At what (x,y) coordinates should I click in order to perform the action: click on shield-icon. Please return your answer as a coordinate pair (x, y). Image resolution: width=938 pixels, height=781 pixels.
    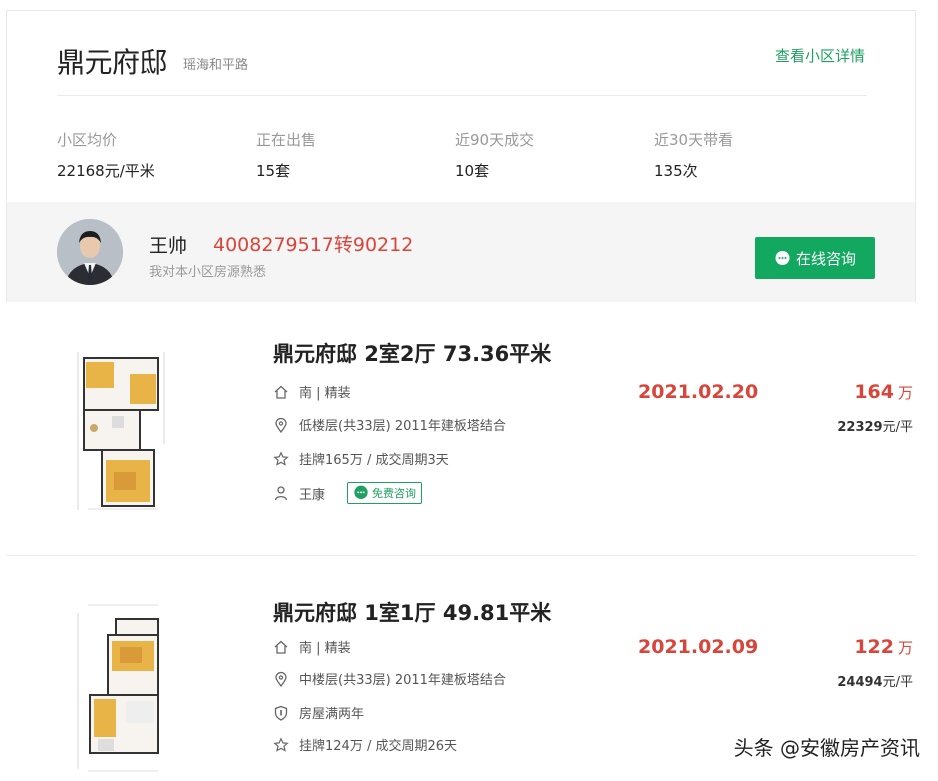
    Looking at the image, I should click on (281, 713).